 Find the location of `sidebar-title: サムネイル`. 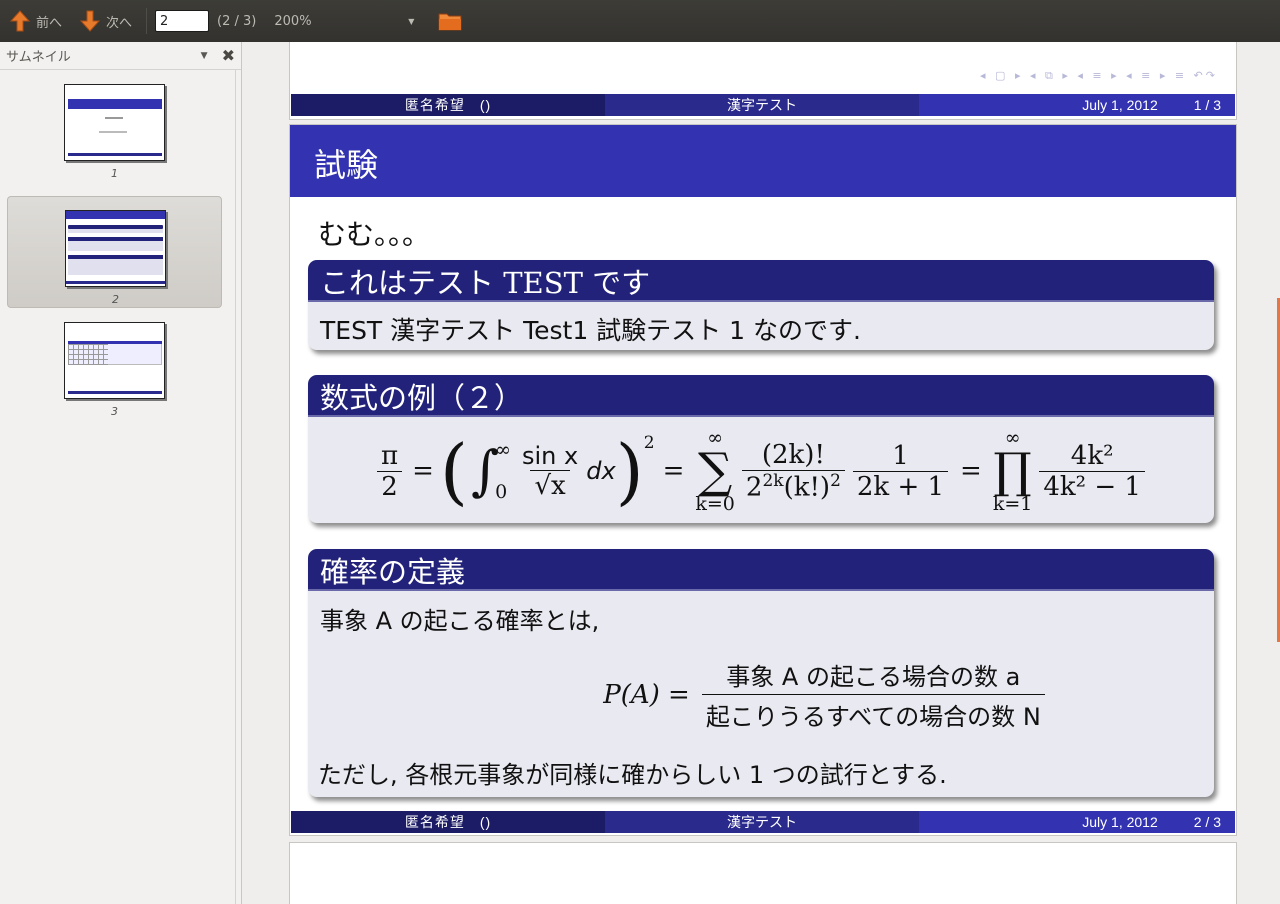

sidebar-title: サムネイル is located at coordinates (103, 55).